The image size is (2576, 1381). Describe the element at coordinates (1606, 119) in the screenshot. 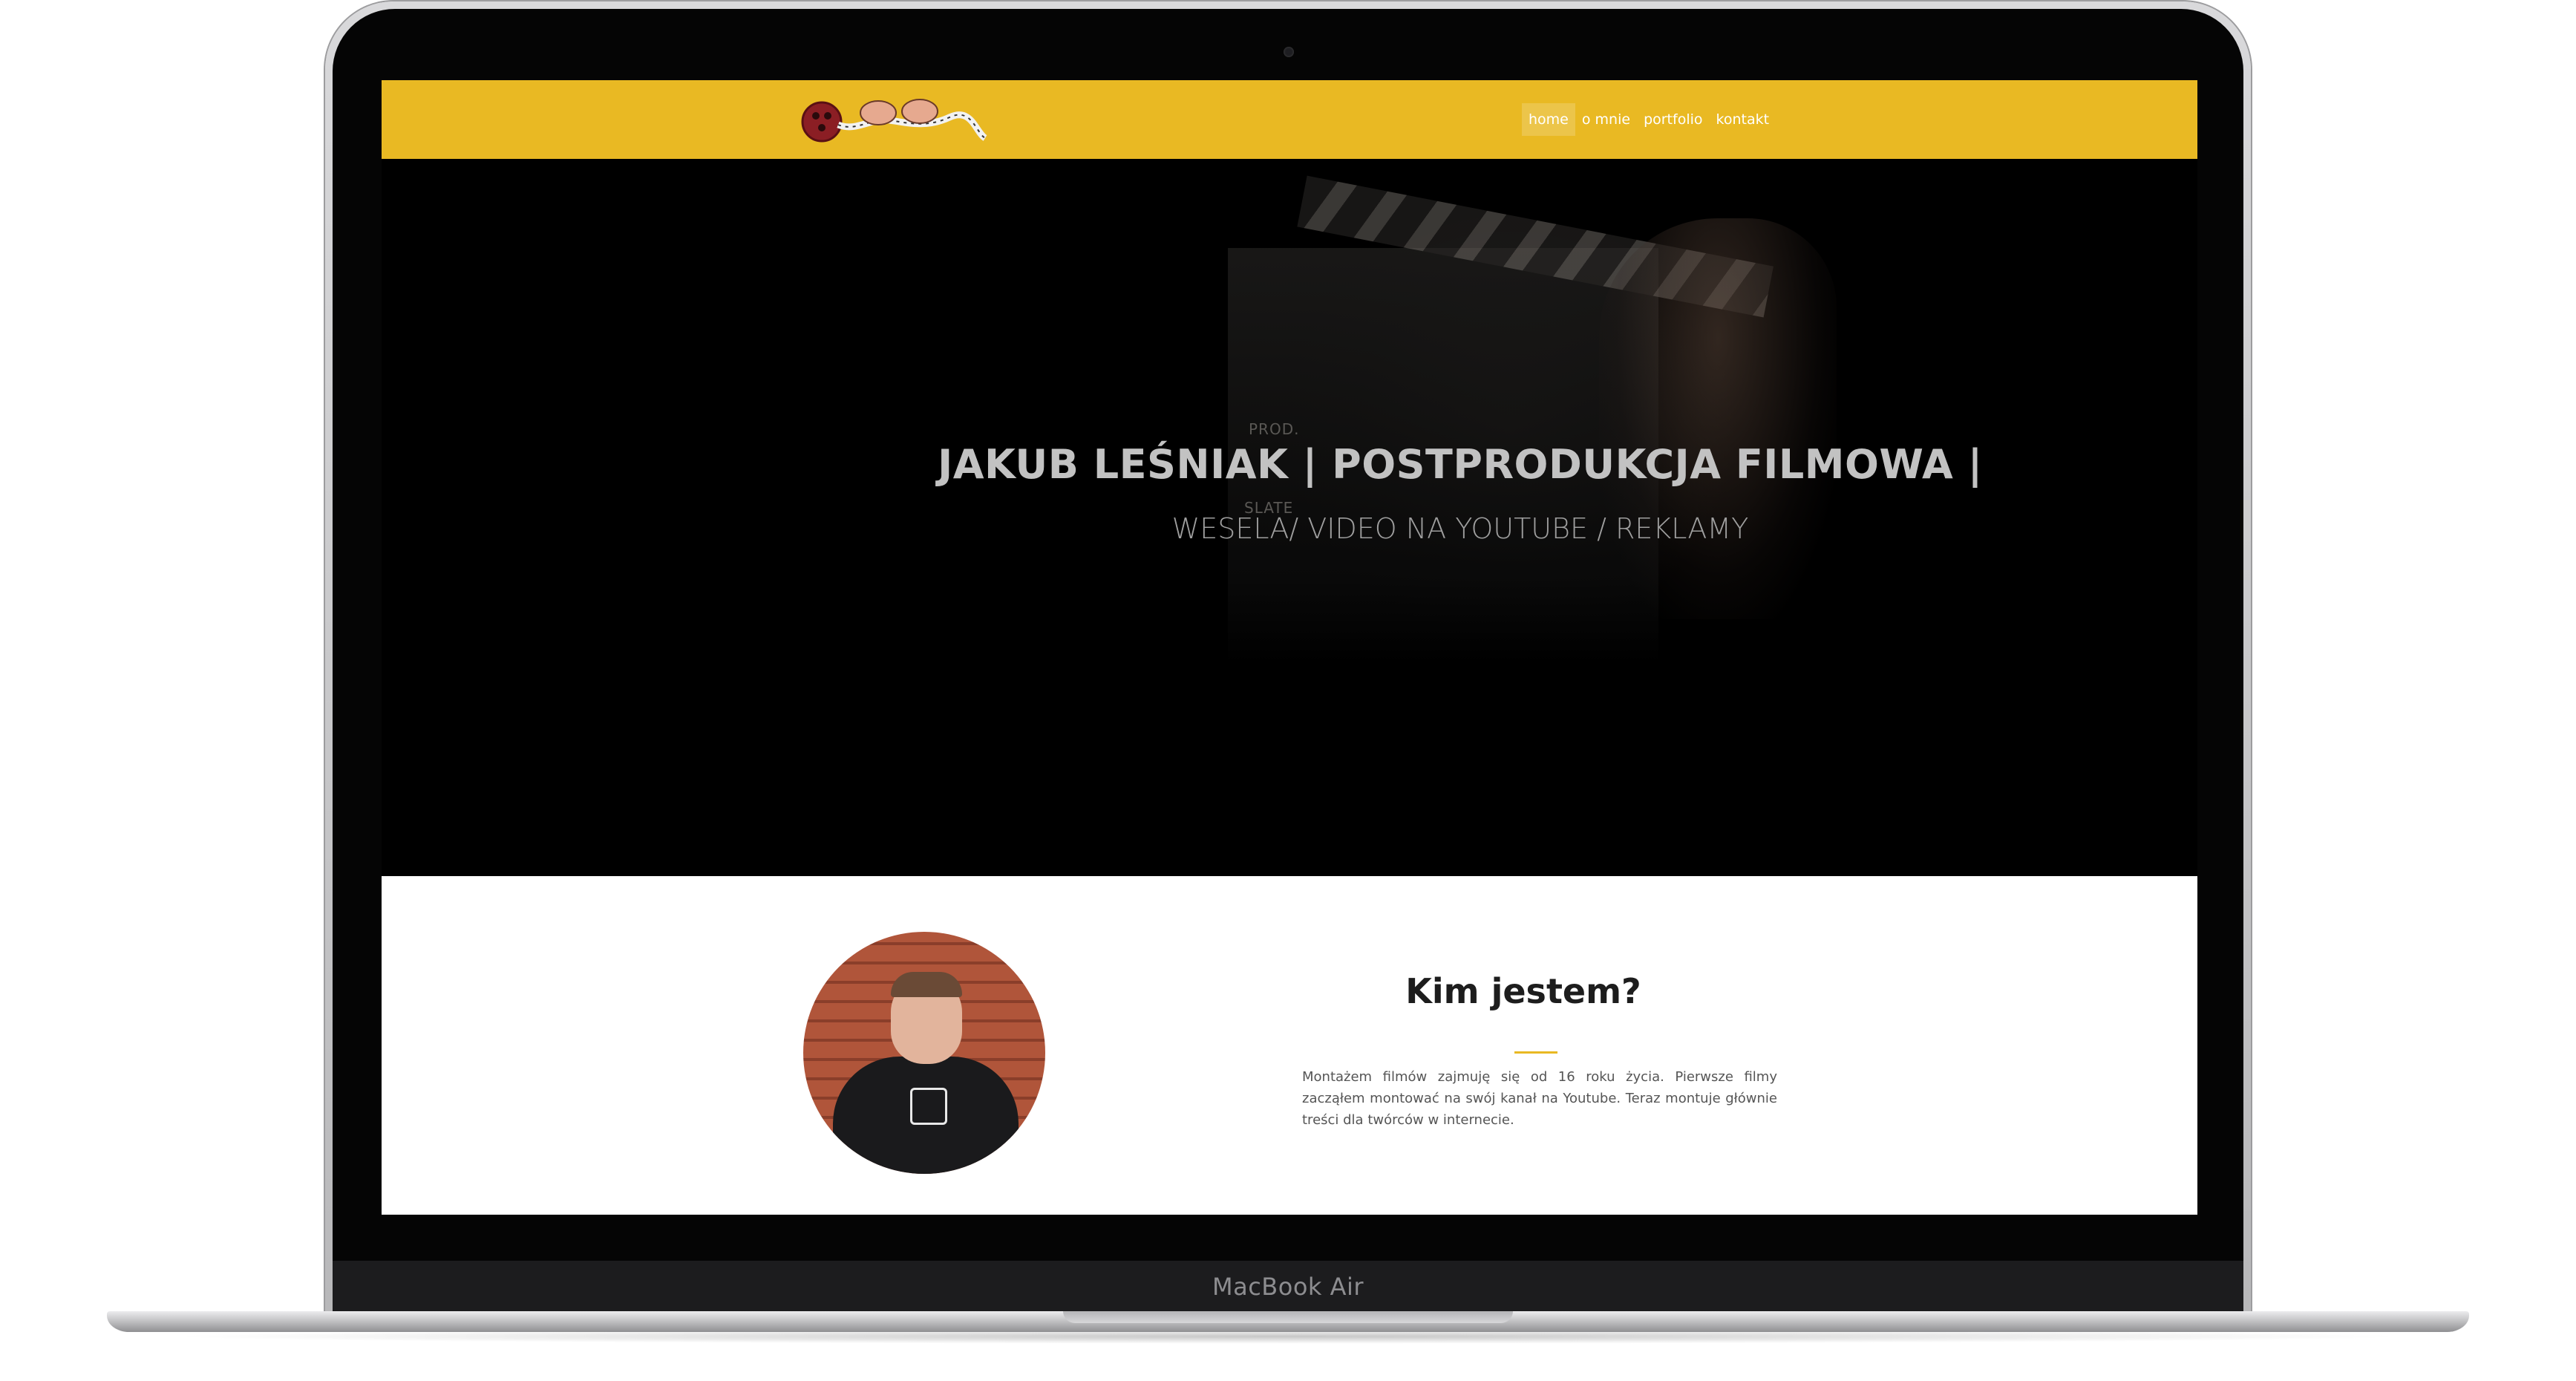

I see `nav-o-mnie: o mnie` at that location.